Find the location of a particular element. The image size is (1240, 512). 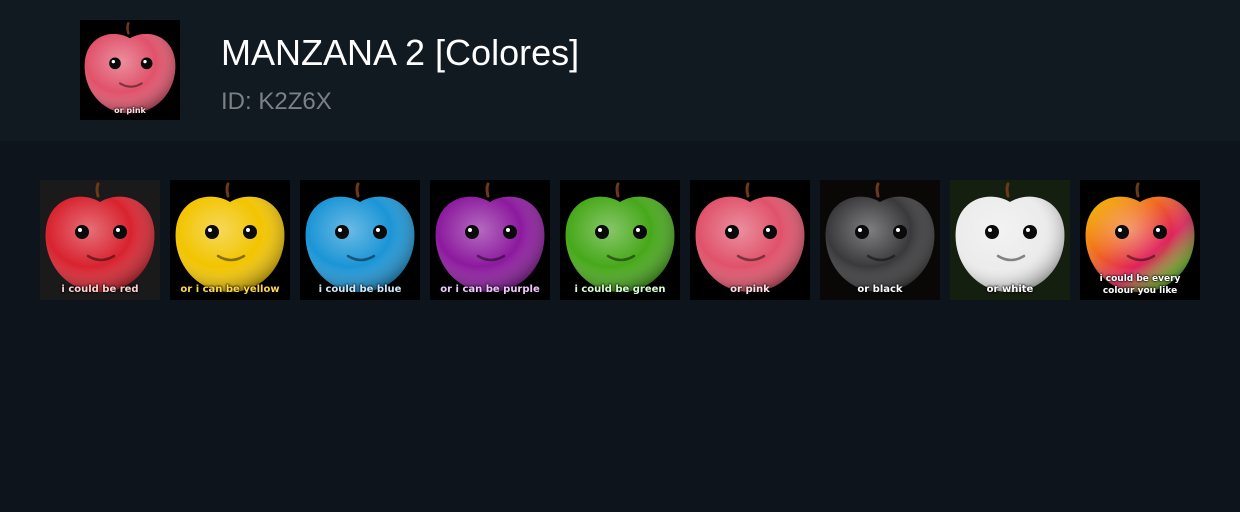

frame-caption: i could be green is located at coordinates (620, 289).